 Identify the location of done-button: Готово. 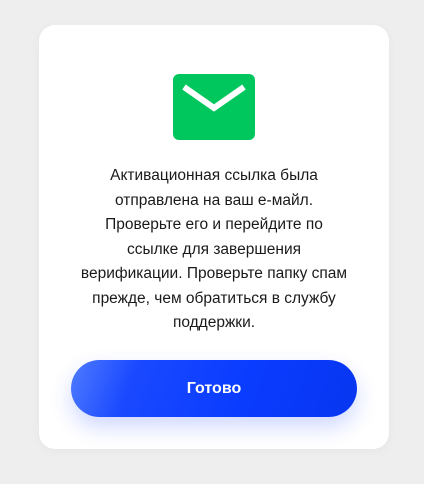
(214, 388).